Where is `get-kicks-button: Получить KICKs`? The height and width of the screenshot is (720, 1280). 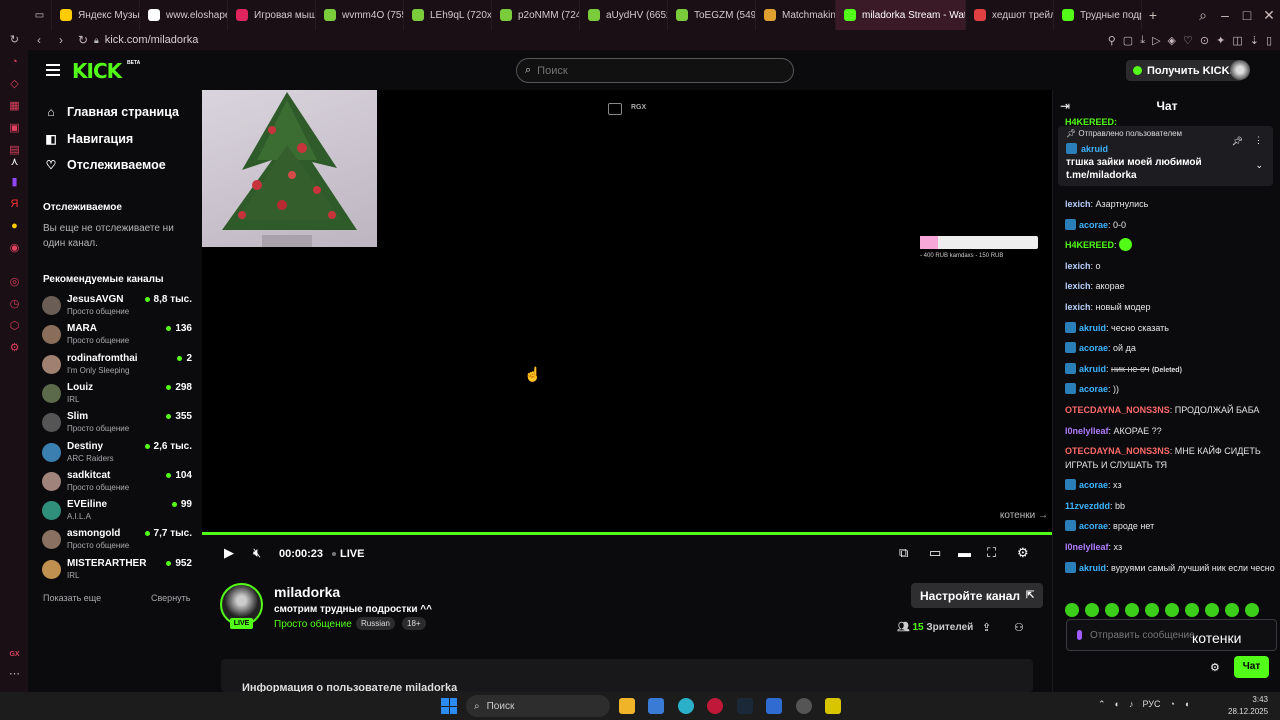
get-kicks-button: Получить KICKs is located at coordinates (1184, 70).